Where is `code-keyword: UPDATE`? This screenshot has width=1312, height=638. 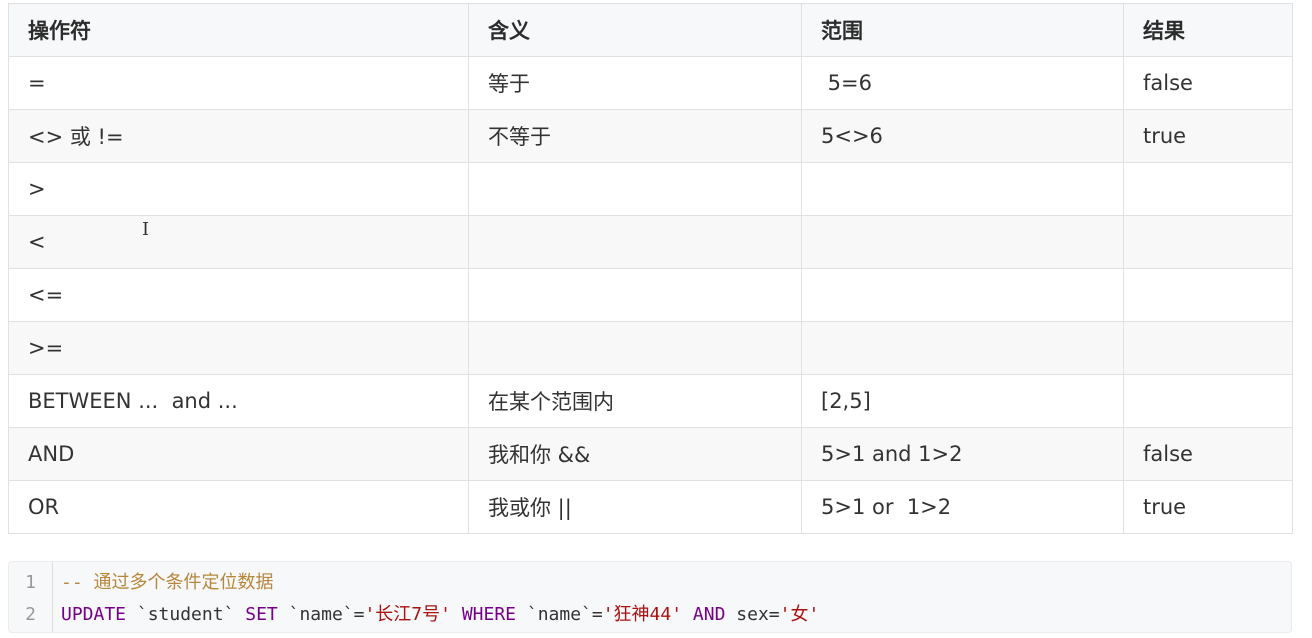
code-keyword: UPDATE is located at coordinates (94, 614).